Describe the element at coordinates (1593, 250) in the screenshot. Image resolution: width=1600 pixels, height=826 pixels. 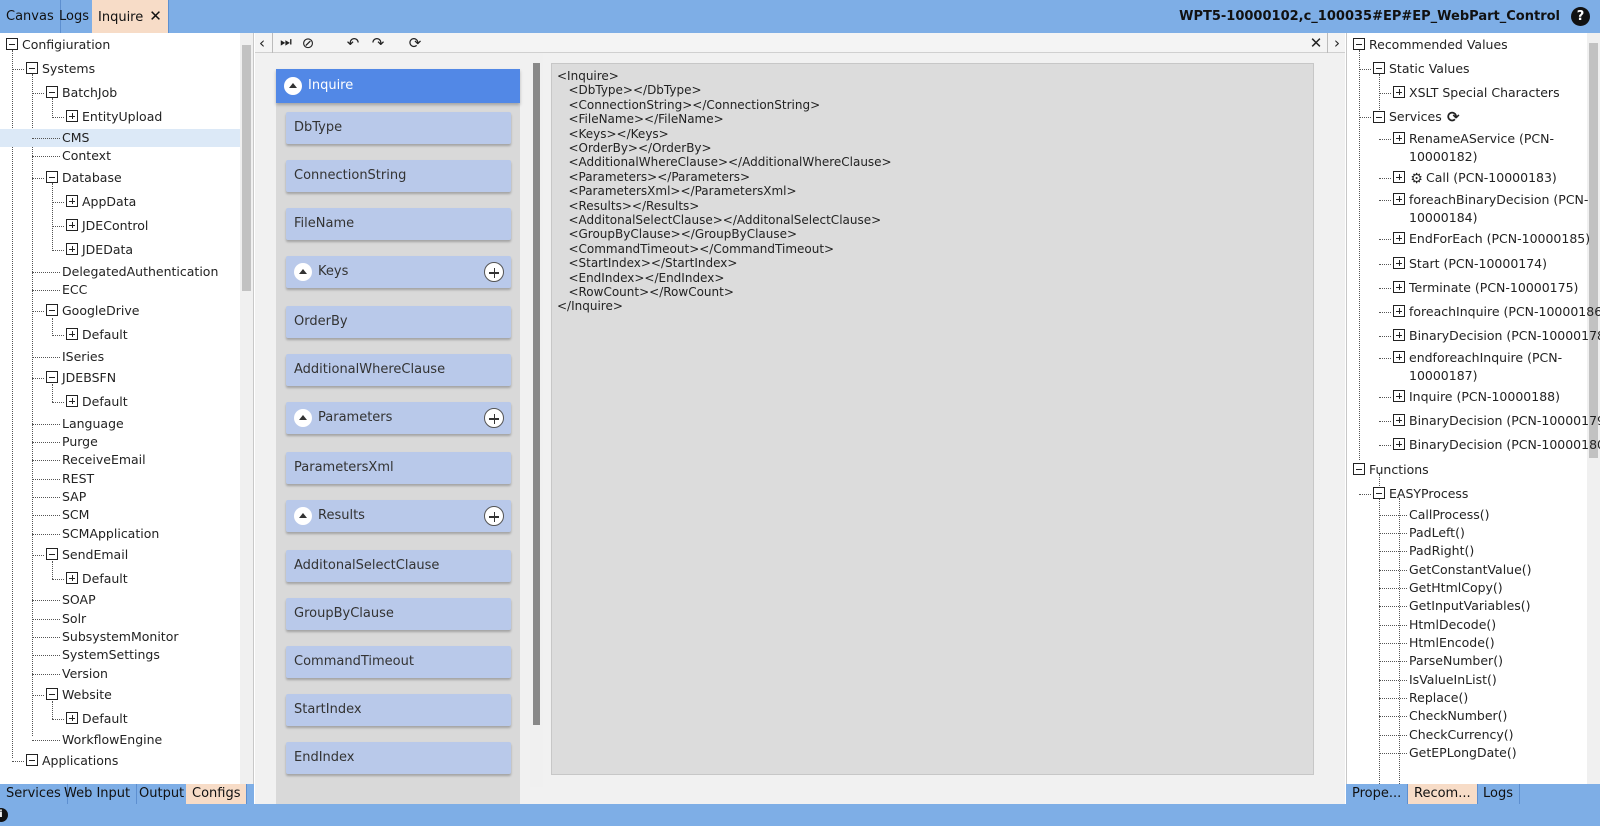
I see `right-scrollbar-thumb` at that location.